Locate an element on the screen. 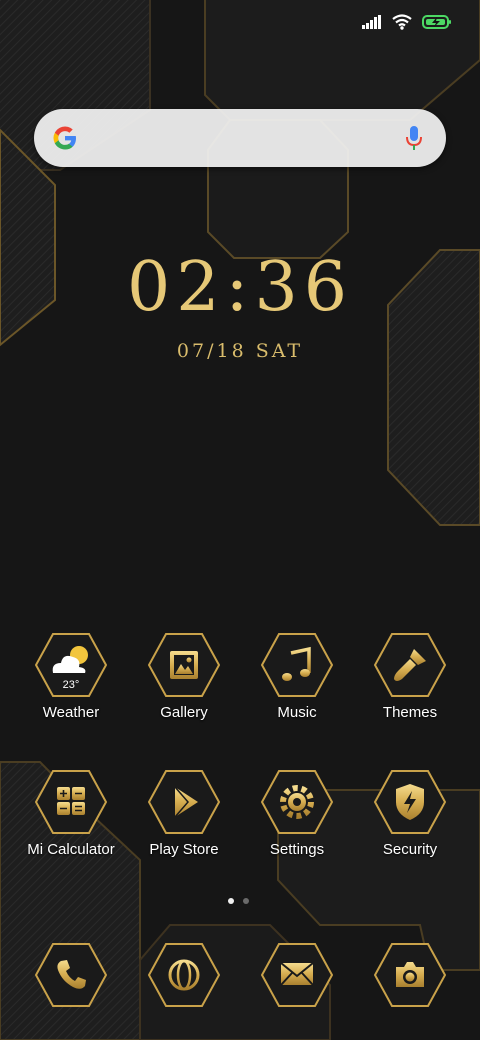 This screenshot has width=480, height=1040. messages-envelope-icon is located at coordinates (297, 975).